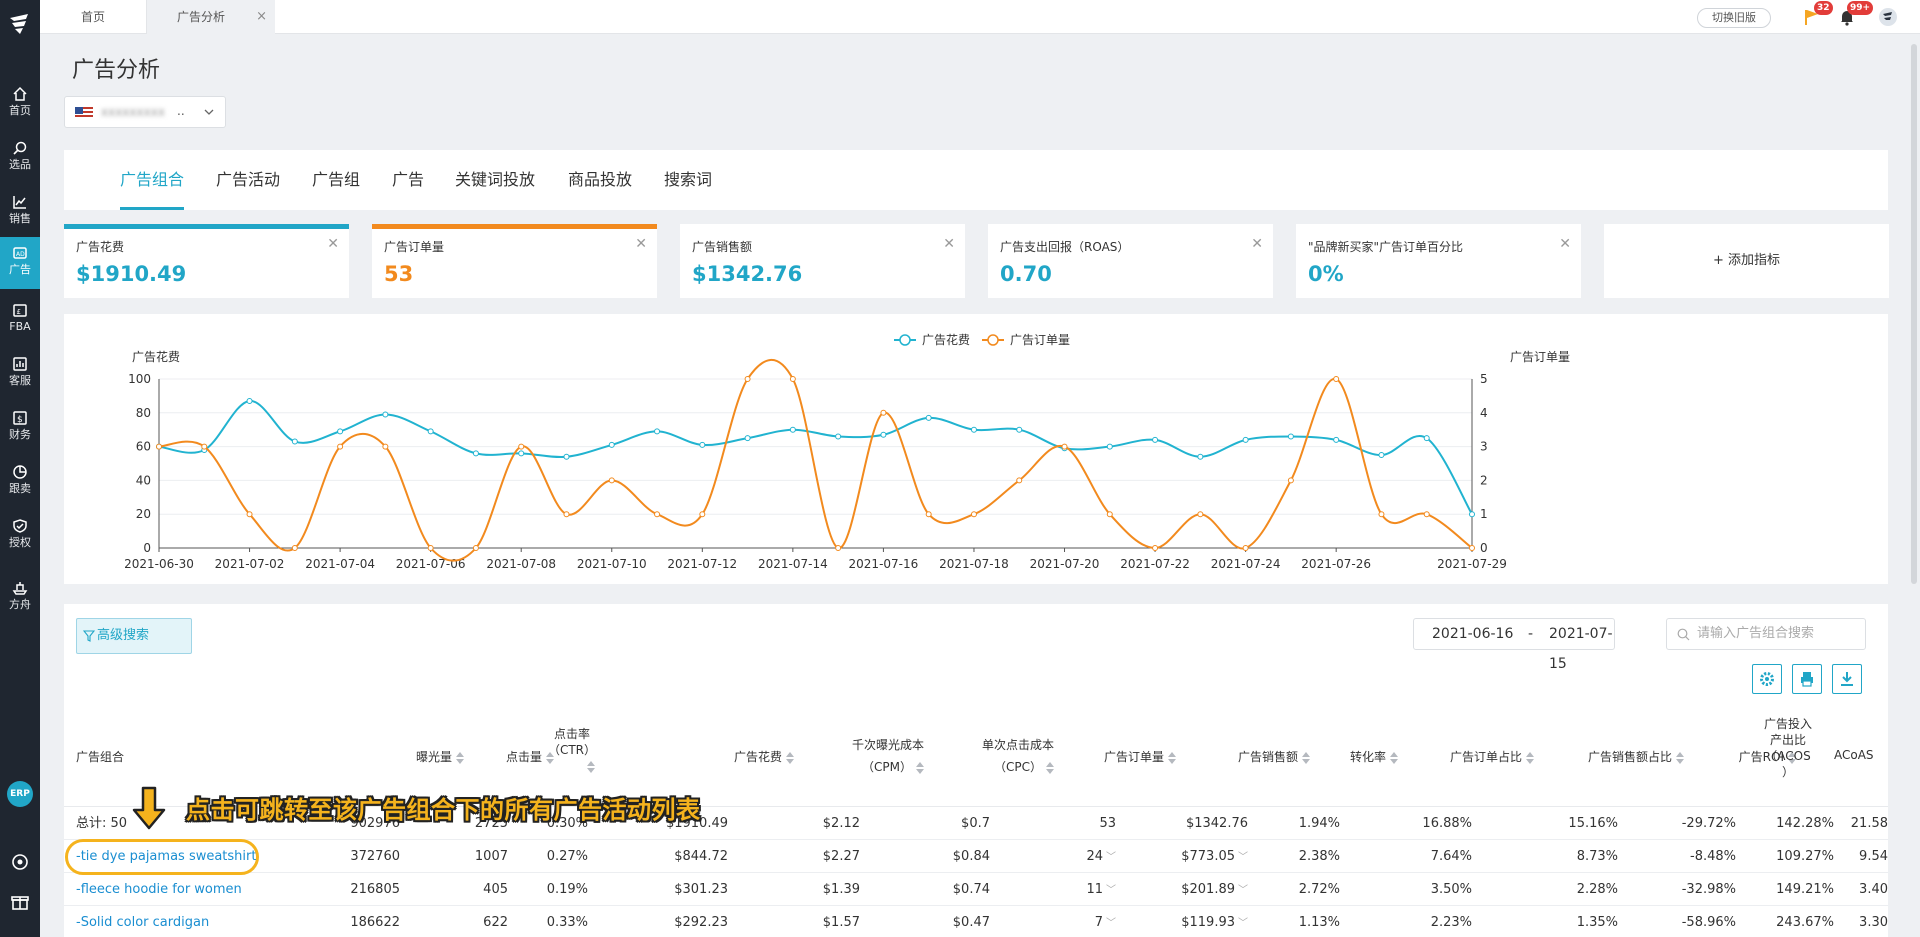  I want to click on metric-card-sales: 广告销售额 $1342.76 ✕, so click(822, 261).